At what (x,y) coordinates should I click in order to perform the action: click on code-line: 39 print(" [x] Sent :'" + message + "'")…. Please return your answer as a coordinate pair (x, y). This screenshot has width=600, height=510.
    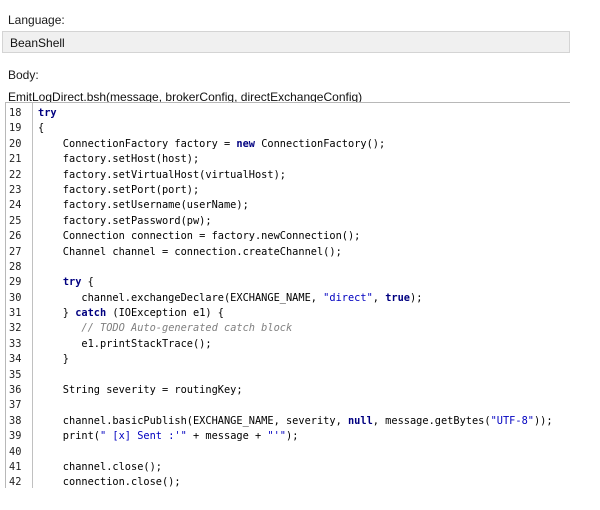
    Looking at the image, I should click on (288, 436).